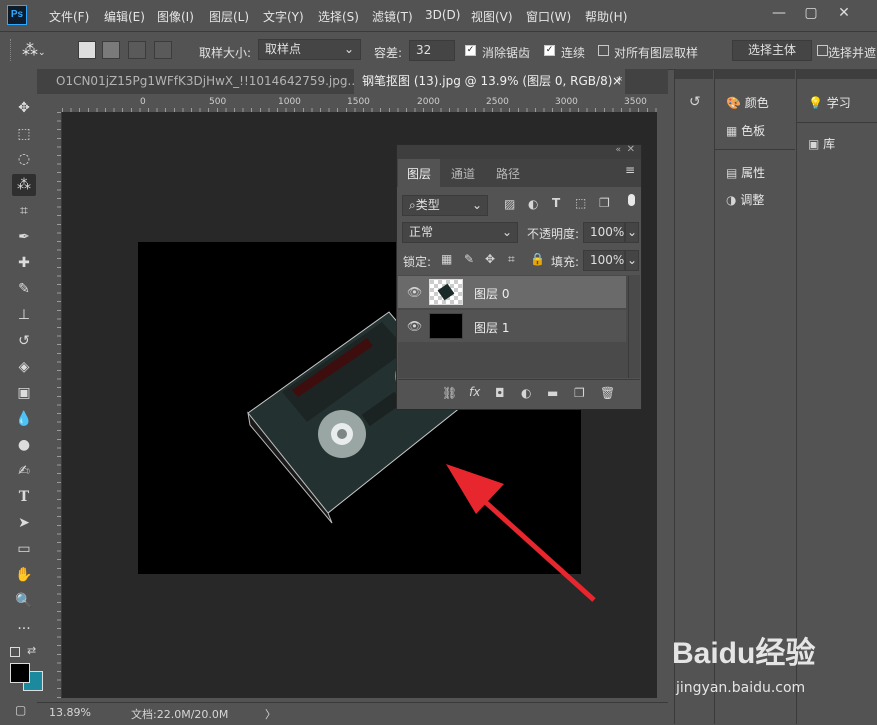 Image resolution: width=877 pixels, height=725 pixels. I want to click on adjustment-layer-icon: ◐, so click(526, 393).